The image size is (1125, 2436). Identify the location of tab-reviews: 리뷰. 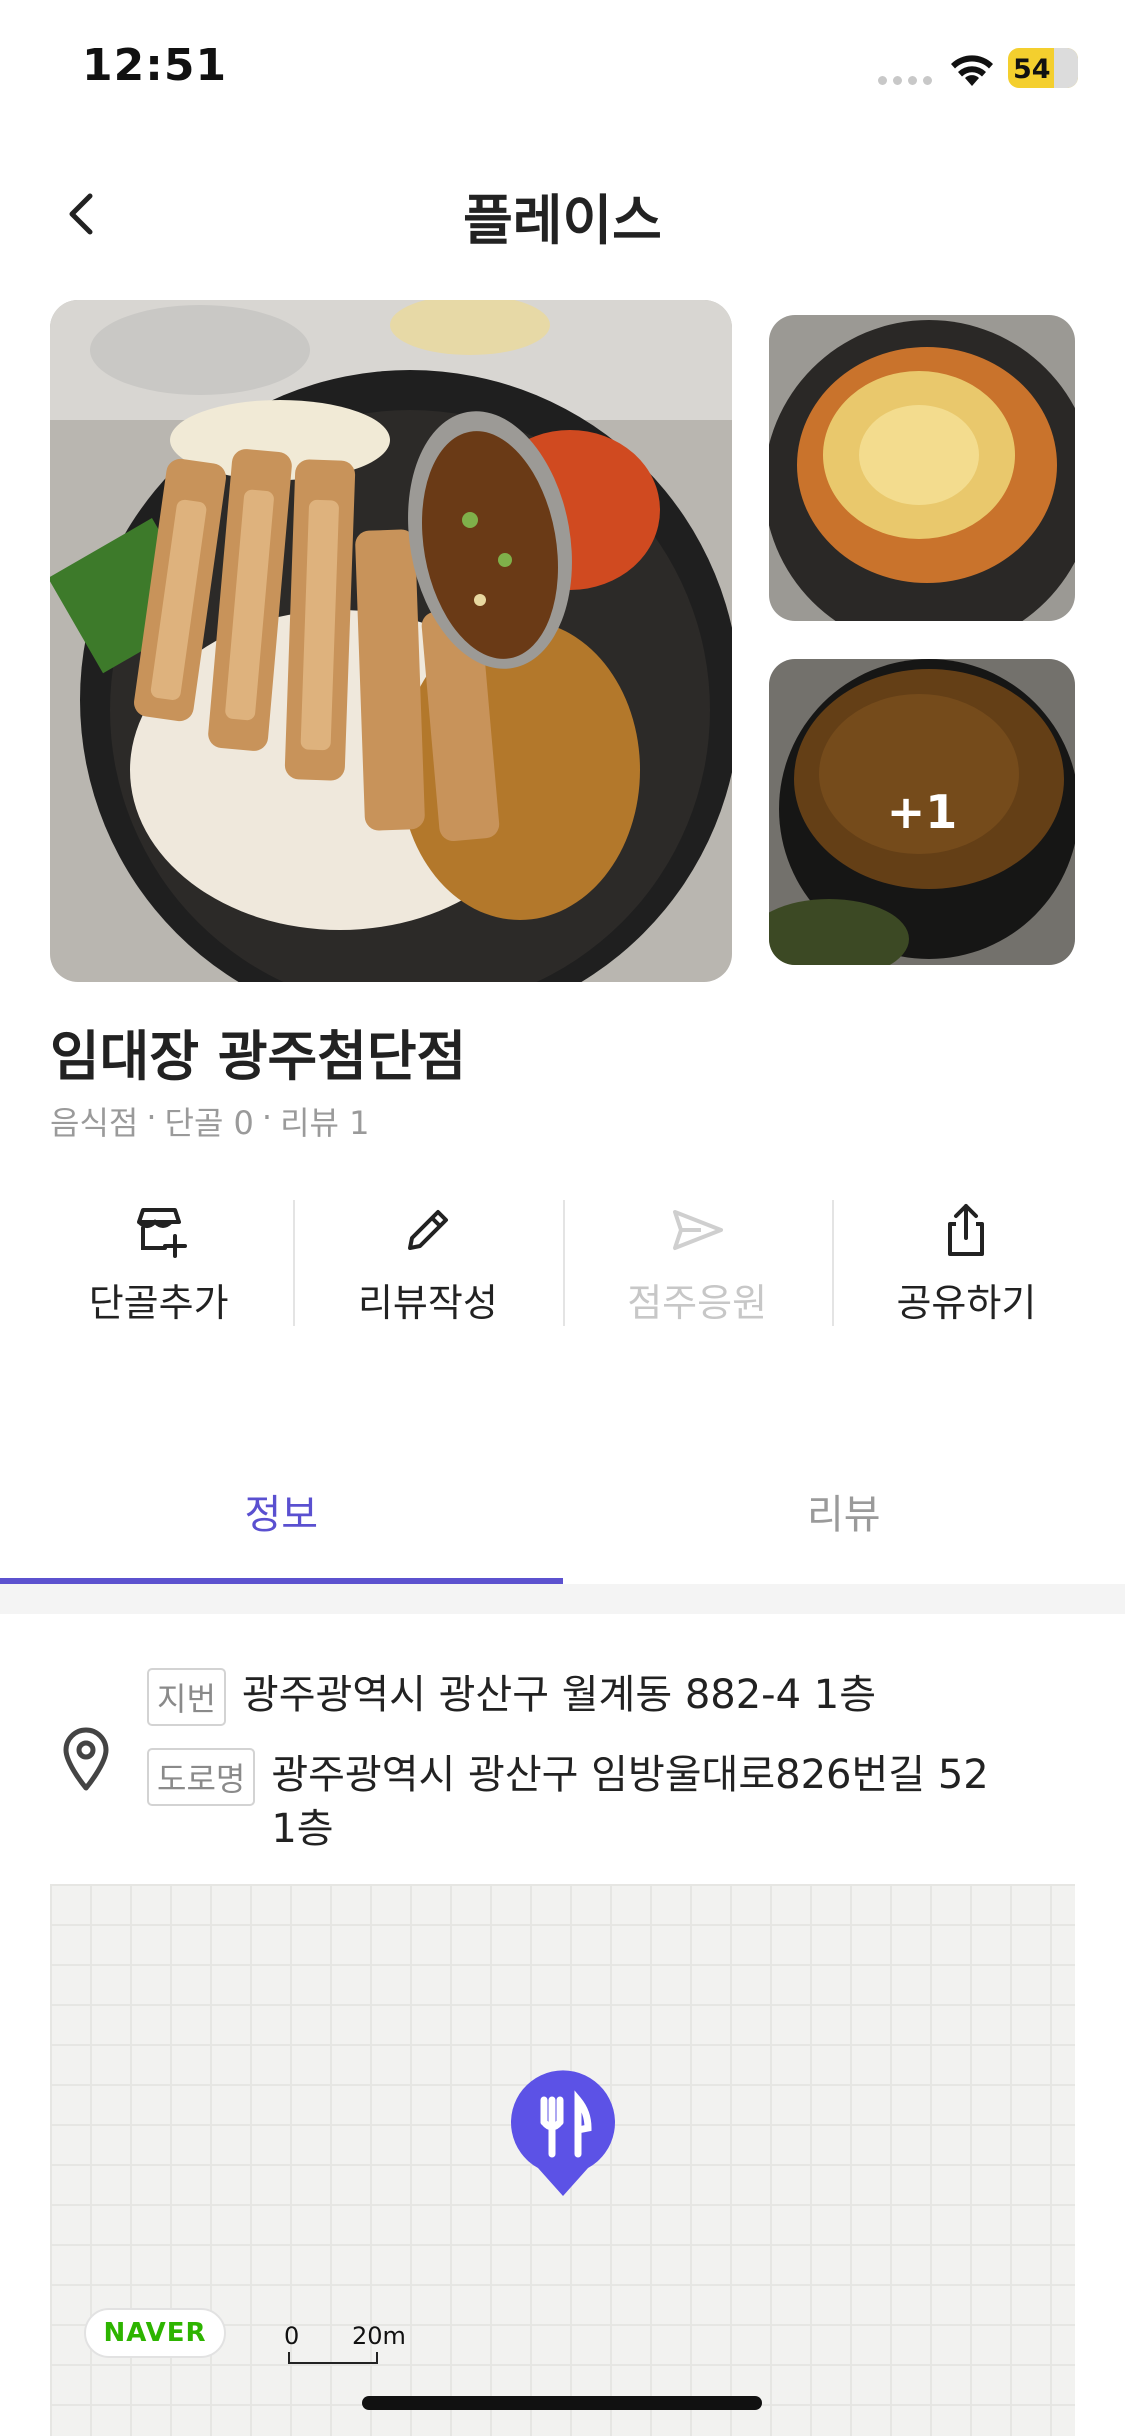
(844, 1517).